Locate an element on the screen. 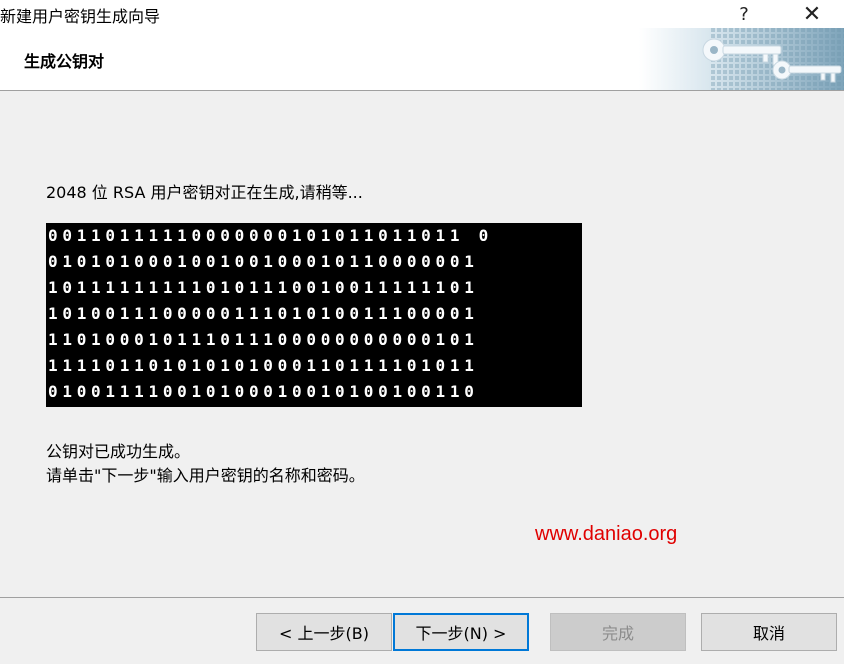  window-title: 新建用户密钥生成向导 is located at coordinates (80, 16).